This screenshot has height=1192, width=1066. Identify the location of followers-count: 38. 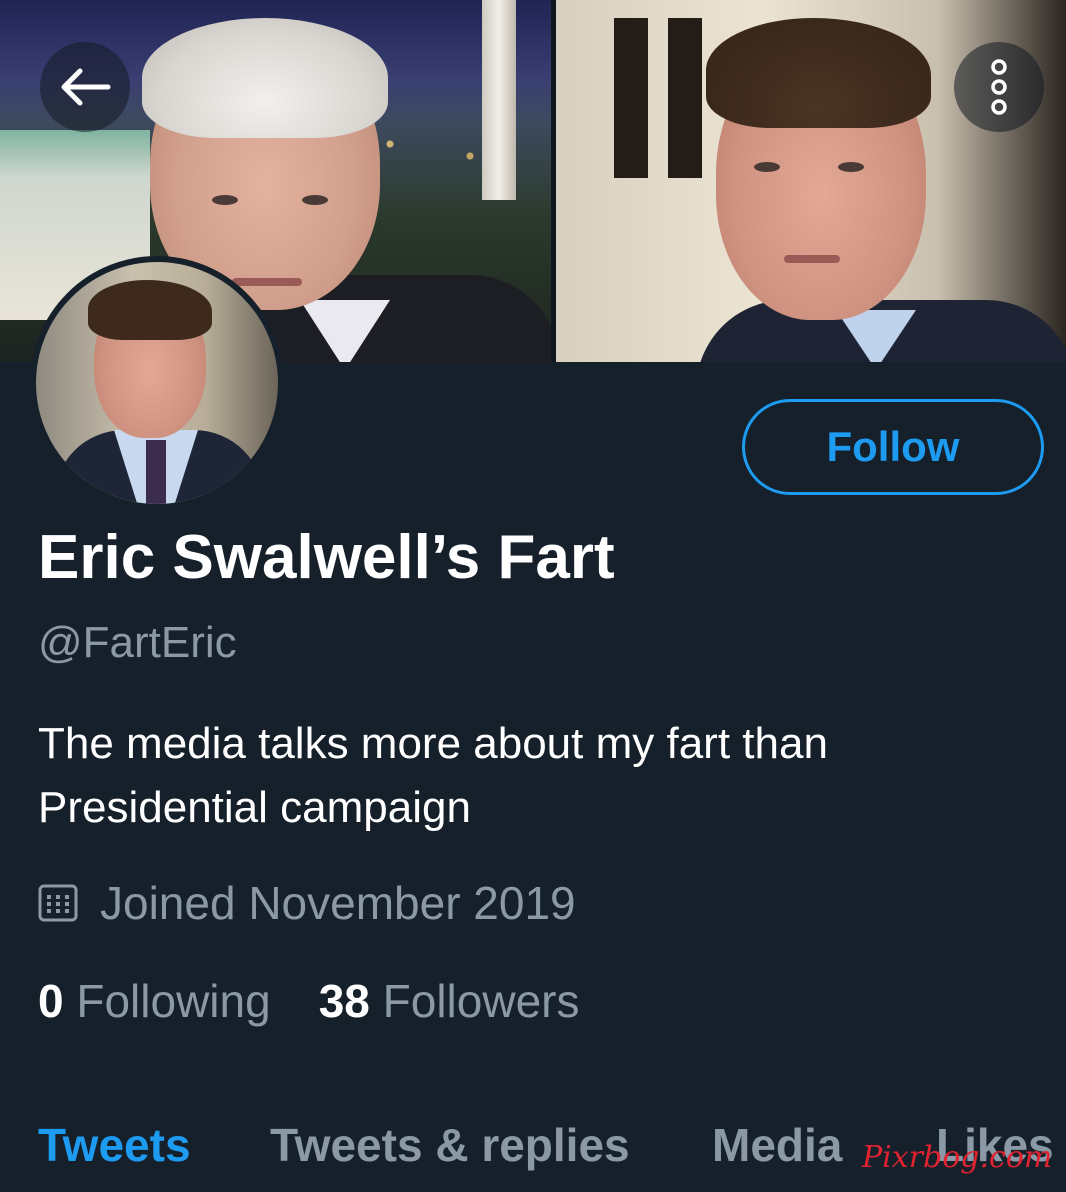
(344, 1001).